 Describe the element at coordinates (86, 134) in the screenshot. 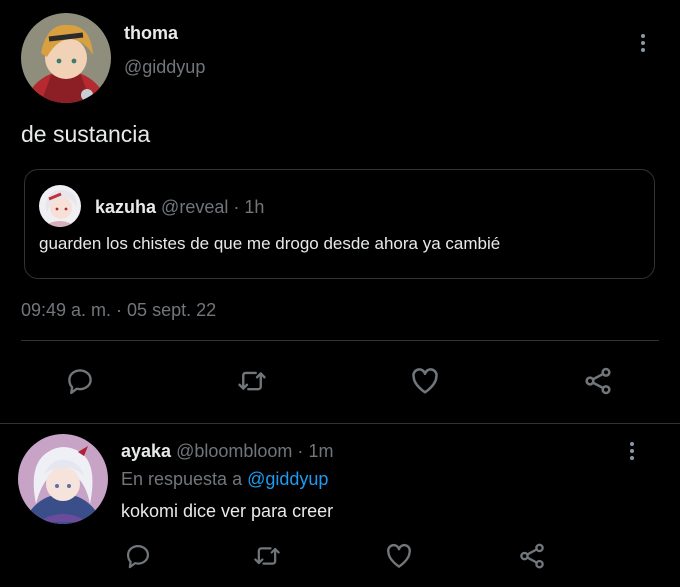

I see `tweet-text: de sustancia` at that location.